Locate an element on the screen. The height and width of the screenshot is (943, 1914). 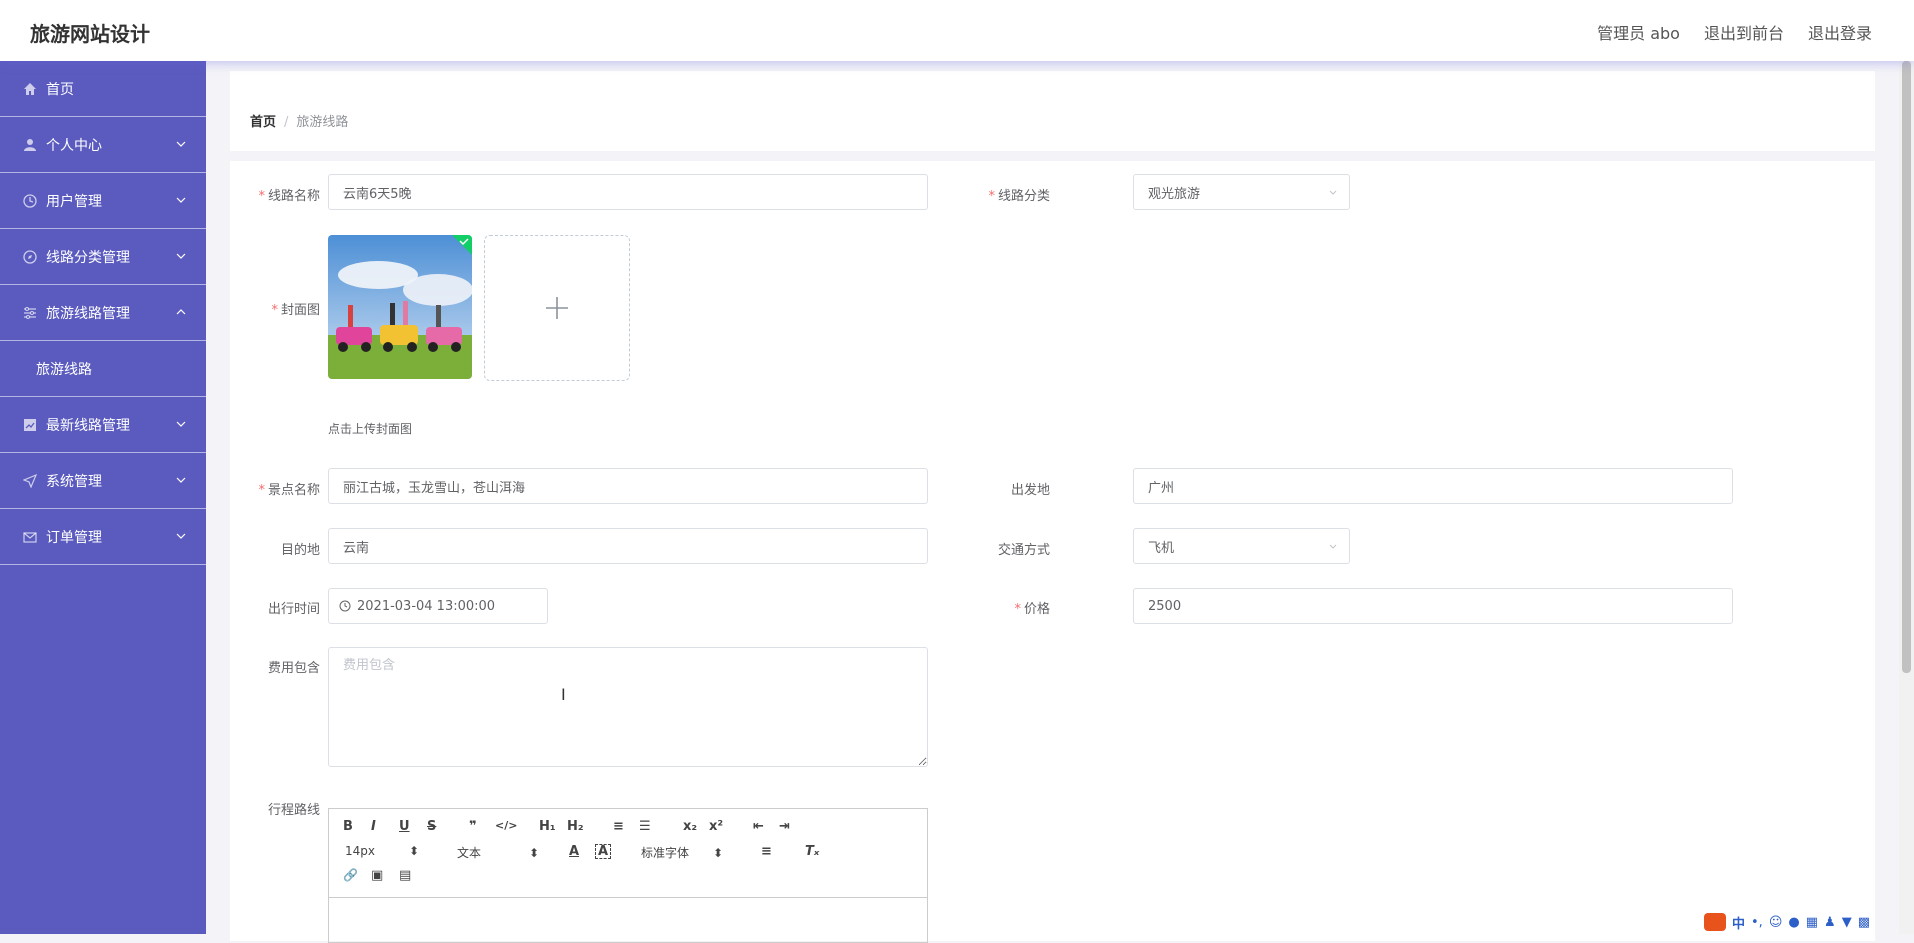
quote-button: ❞ is located at coordinates (473, 826).